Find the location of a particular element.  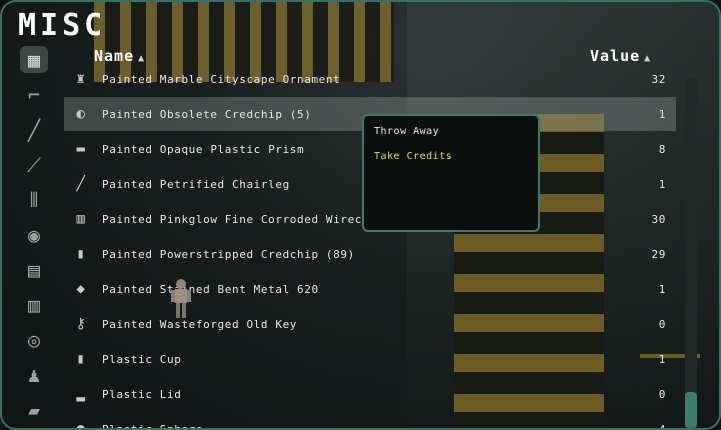

item-name: Plastic Lid is located at coordinates (142, 394).